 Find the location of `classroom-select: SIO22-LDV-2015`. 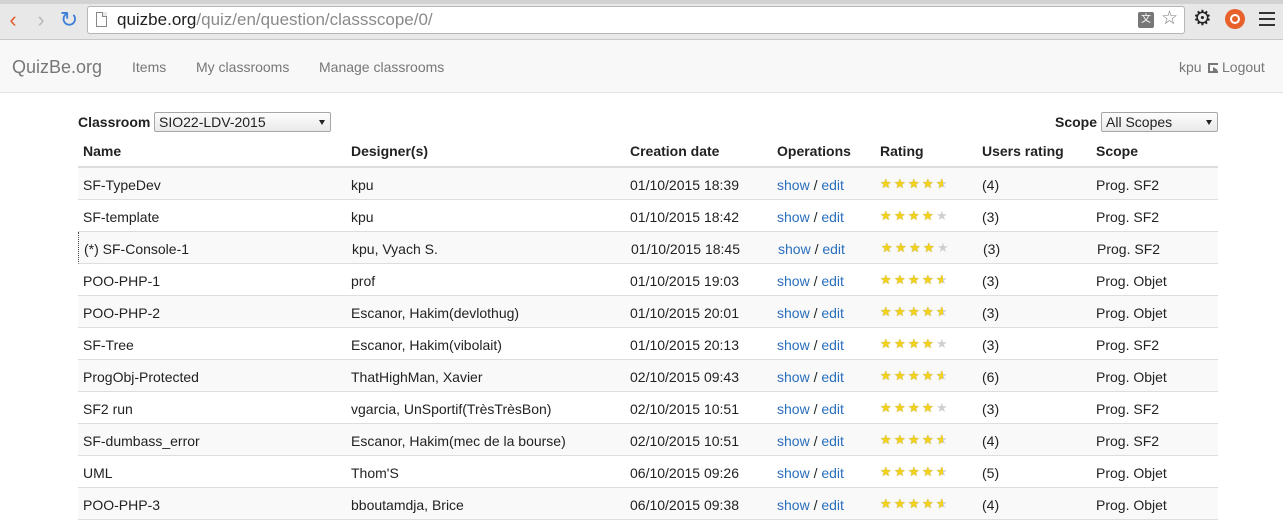

classroom-select: SIO22-LDV-2015 is located at coordinates (242, 122).